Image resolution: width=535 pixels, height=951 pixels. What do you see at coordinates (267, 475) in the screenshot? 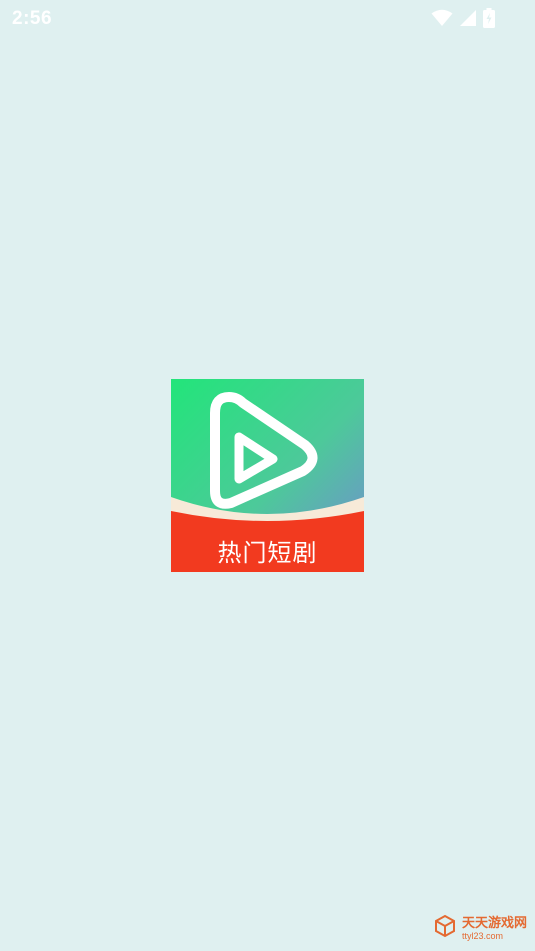
I see `app-logo: 热门短剧` at bounding box center [267, 475].